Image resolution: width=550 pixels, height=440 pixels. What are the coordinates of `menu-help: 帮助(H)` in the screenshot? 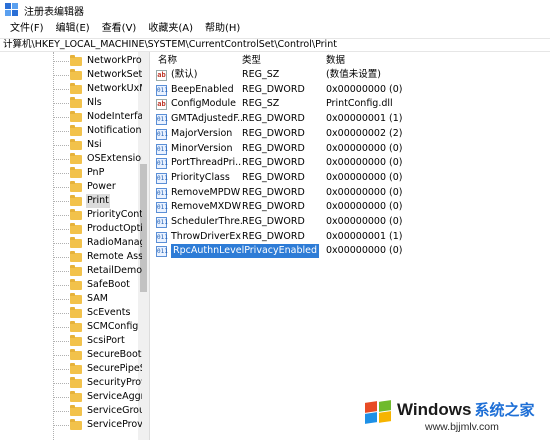 It's located at (222, 29).